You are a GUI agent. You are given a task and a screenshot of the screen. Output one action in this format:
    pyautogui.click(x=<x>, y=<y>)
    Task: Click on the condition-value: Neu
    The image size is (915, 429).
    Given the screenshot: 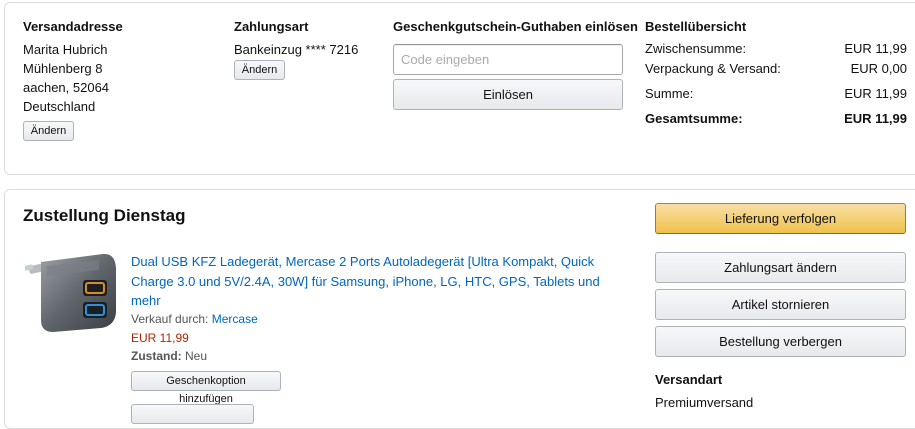 What is the action you would take?
    pyautogui.click(x=196, y=356)
    